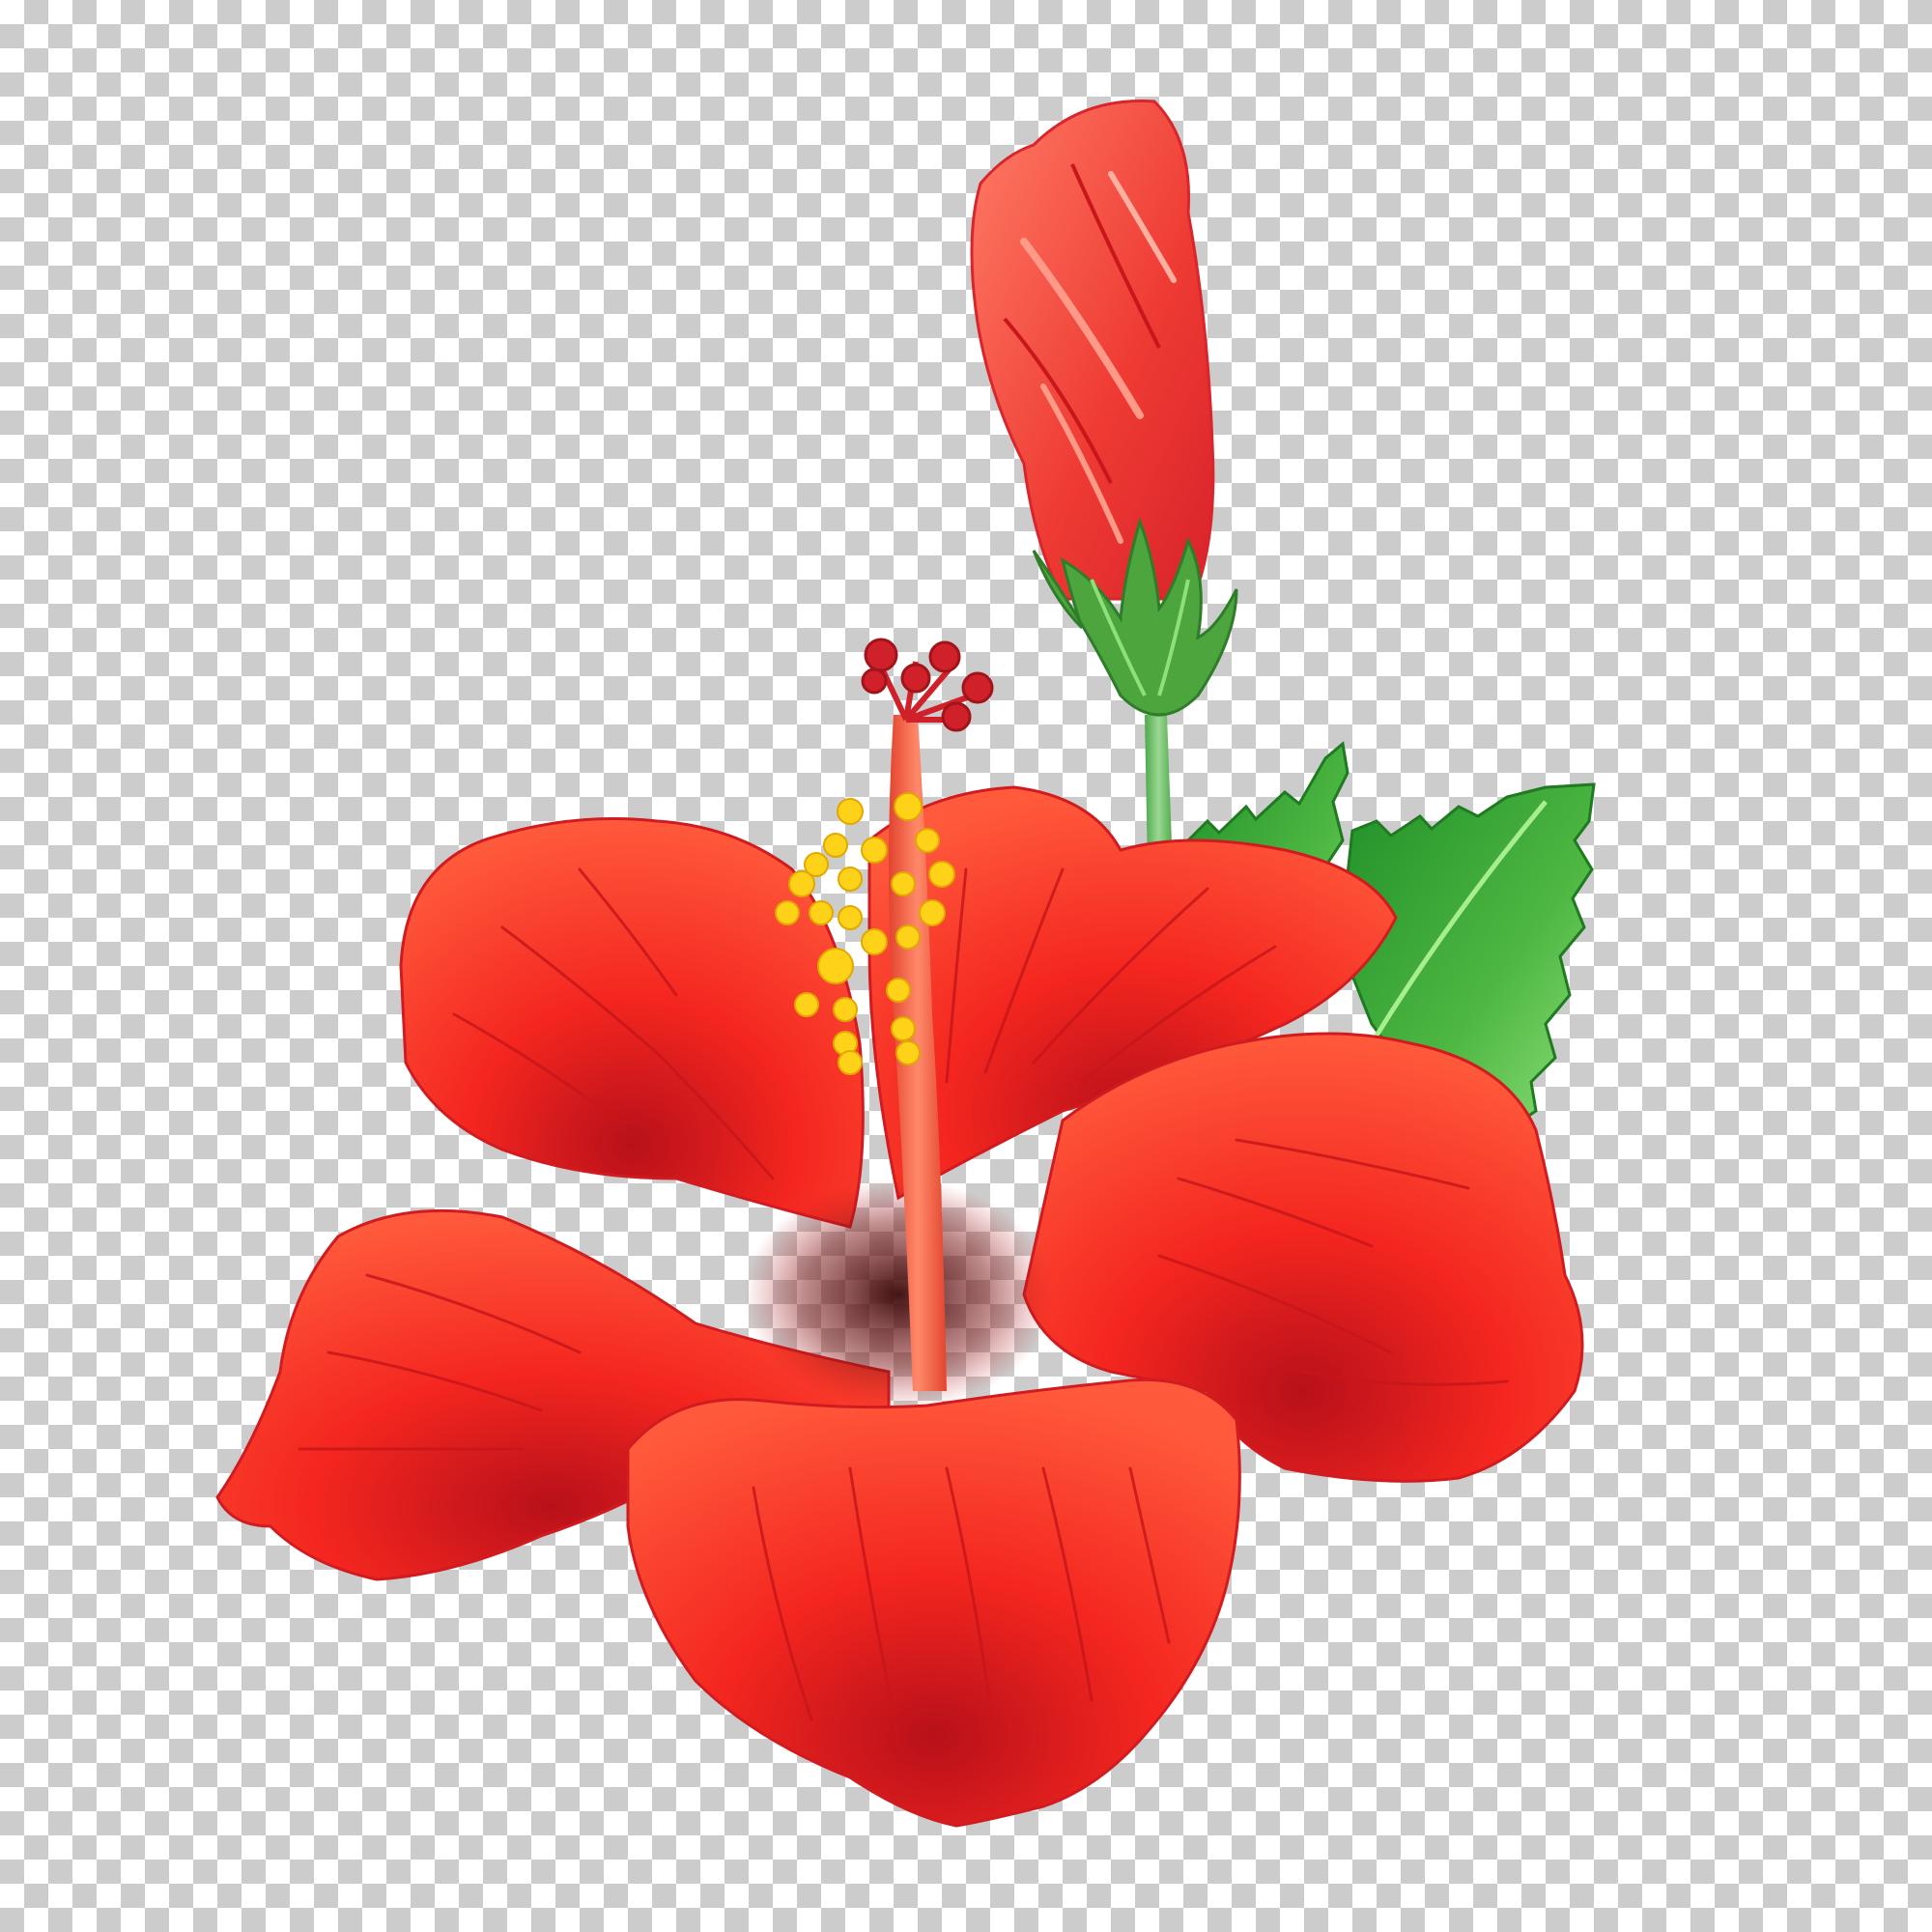 The width and height of the screenshot is (1932, 1932). Describe the element at coordinates (1092, 350) in the screenshot. I see `hibiscus-bud` at that location.